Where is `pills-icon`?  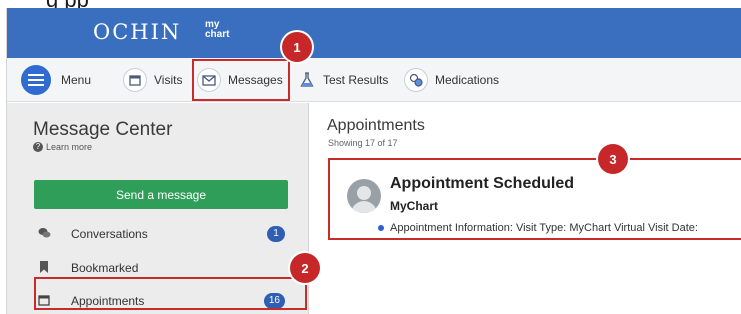
pills-icon is located at coordinates (416, 80).